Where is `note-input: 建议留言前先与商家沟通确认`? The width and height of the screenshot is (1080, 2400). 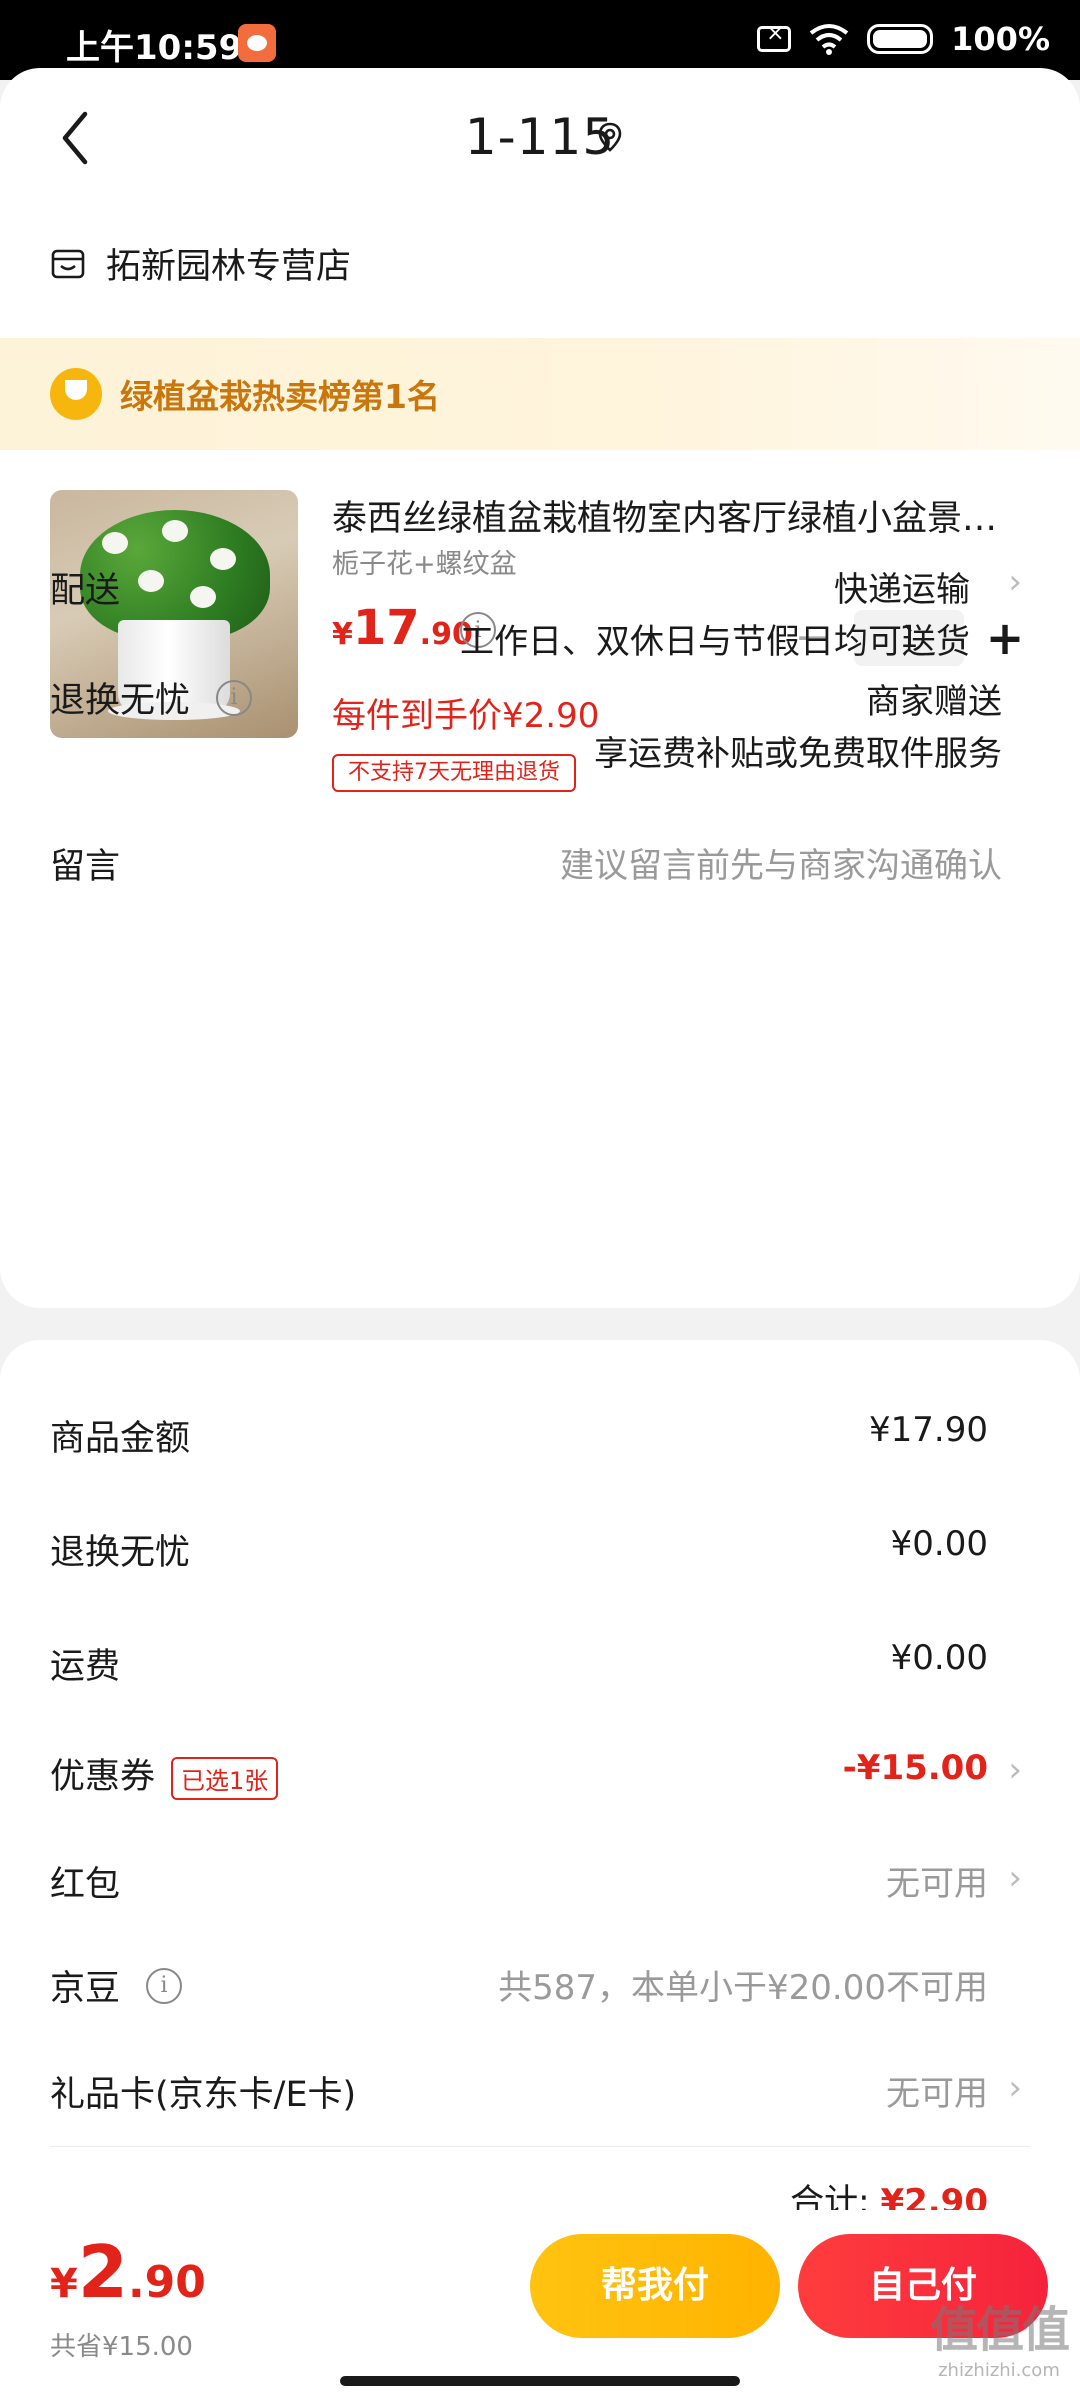 note-input: 建议留言前先与商家沟通确认 is located at coordinates (781, 862).